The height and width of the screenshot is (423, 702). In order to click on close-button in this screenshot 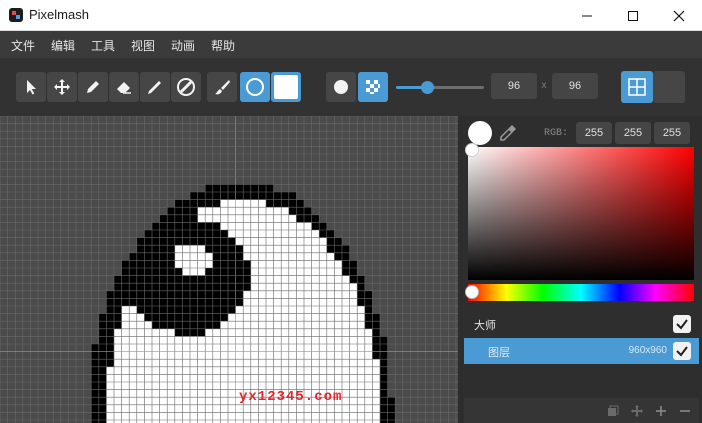, I will do `click(679, 15)`.